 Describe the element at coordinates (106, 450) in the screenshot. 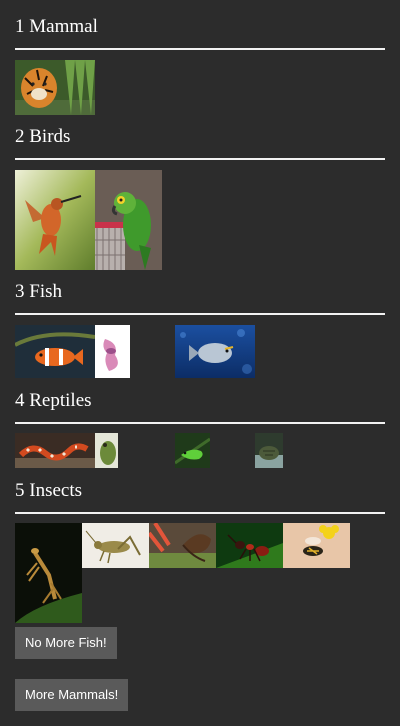

I see `chameleon-image` at that location.